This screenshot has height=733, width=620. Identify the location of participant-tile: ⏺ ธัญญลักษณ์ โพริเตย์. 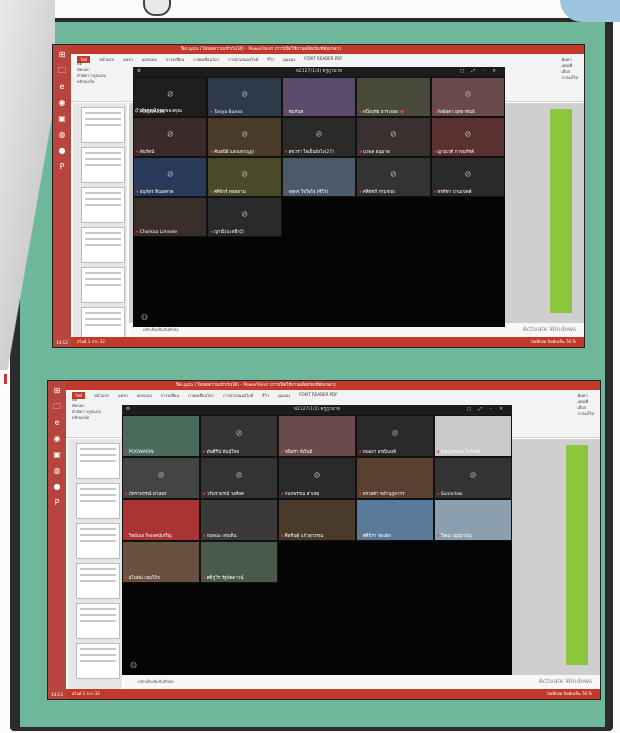
(473, 436).